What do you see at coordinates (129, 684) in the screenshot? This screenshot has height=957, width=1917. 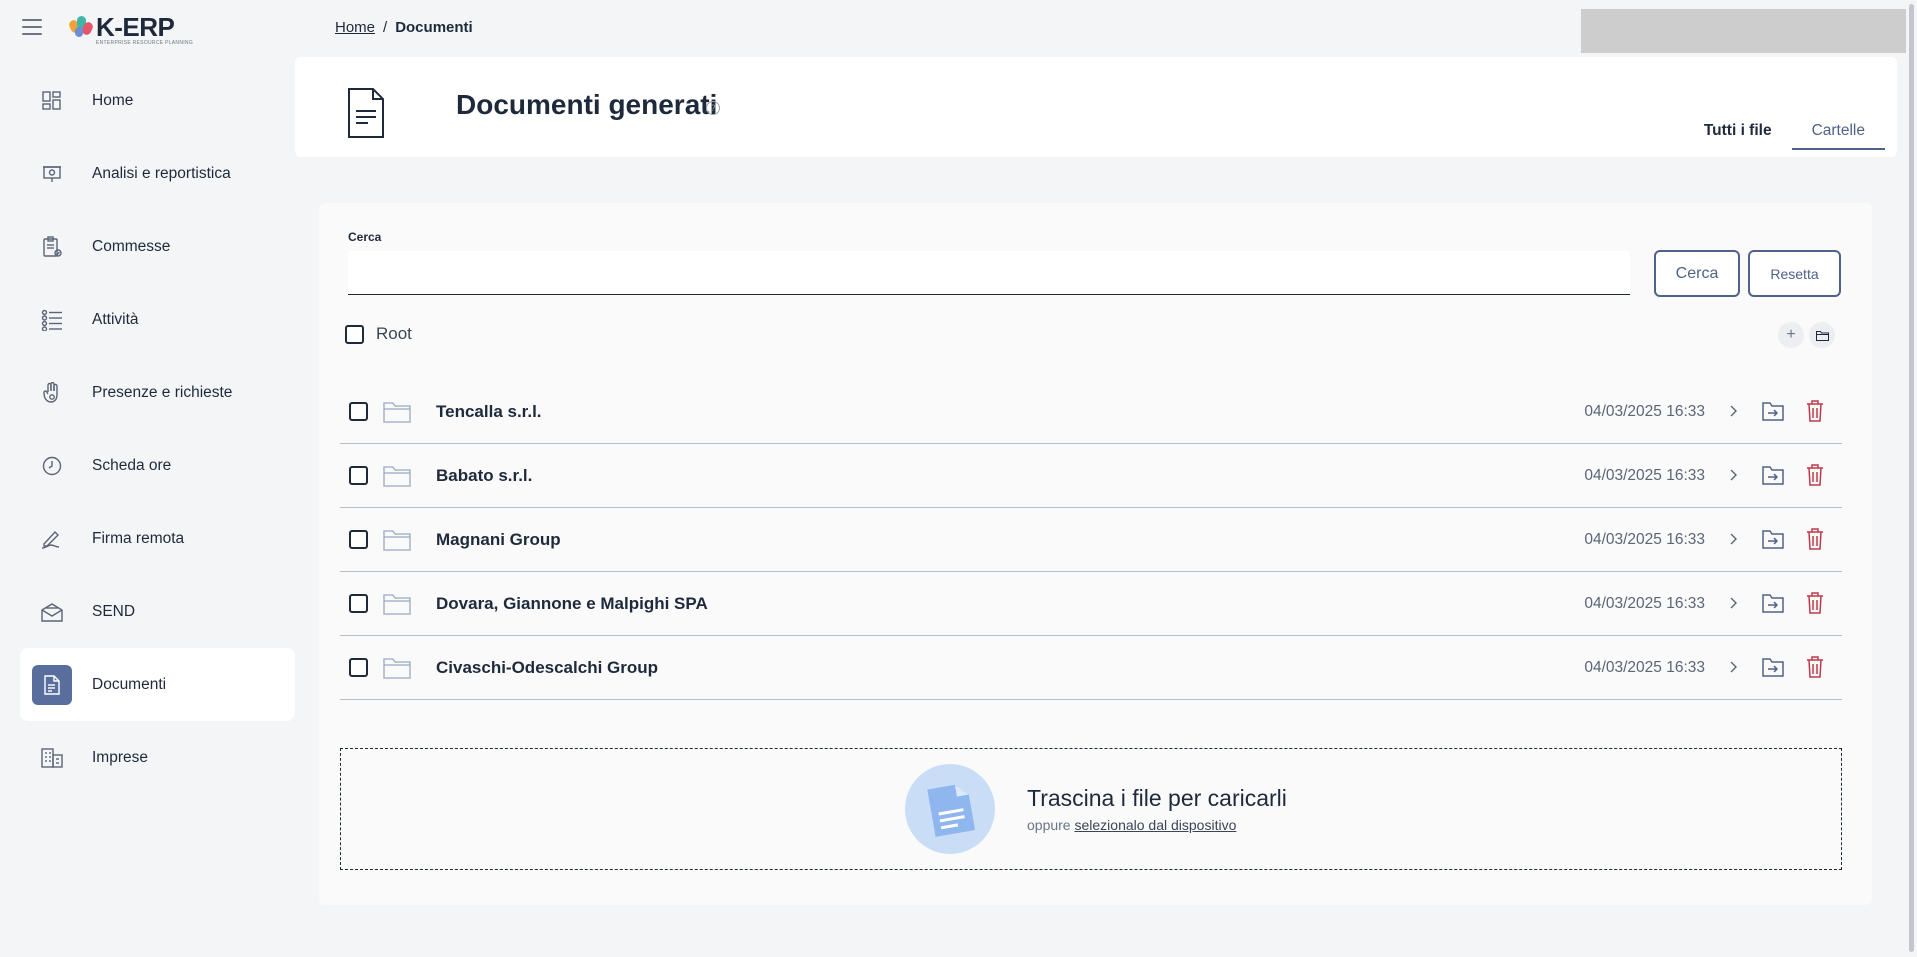 I see `sidebar-item-label: Documenti` at bounding box center [129, 684].